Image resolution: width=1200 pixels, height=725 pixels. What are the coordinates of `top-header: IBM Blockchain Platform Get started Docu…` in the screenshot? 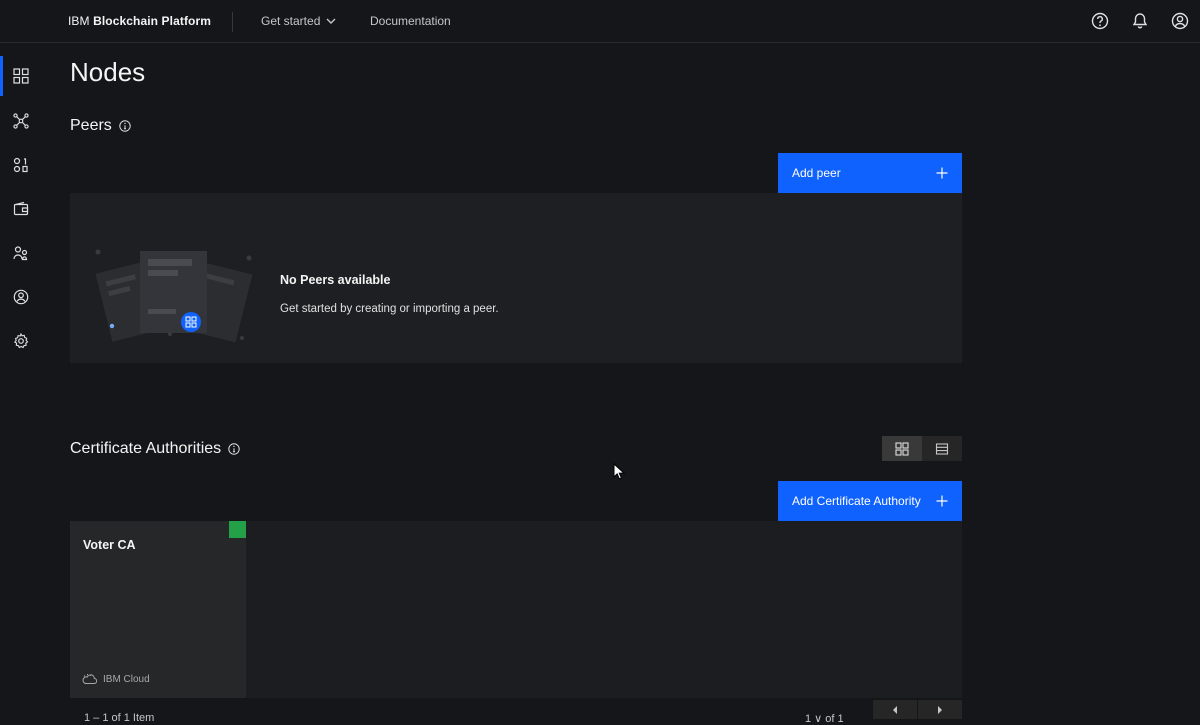 It's located at (600, 21).